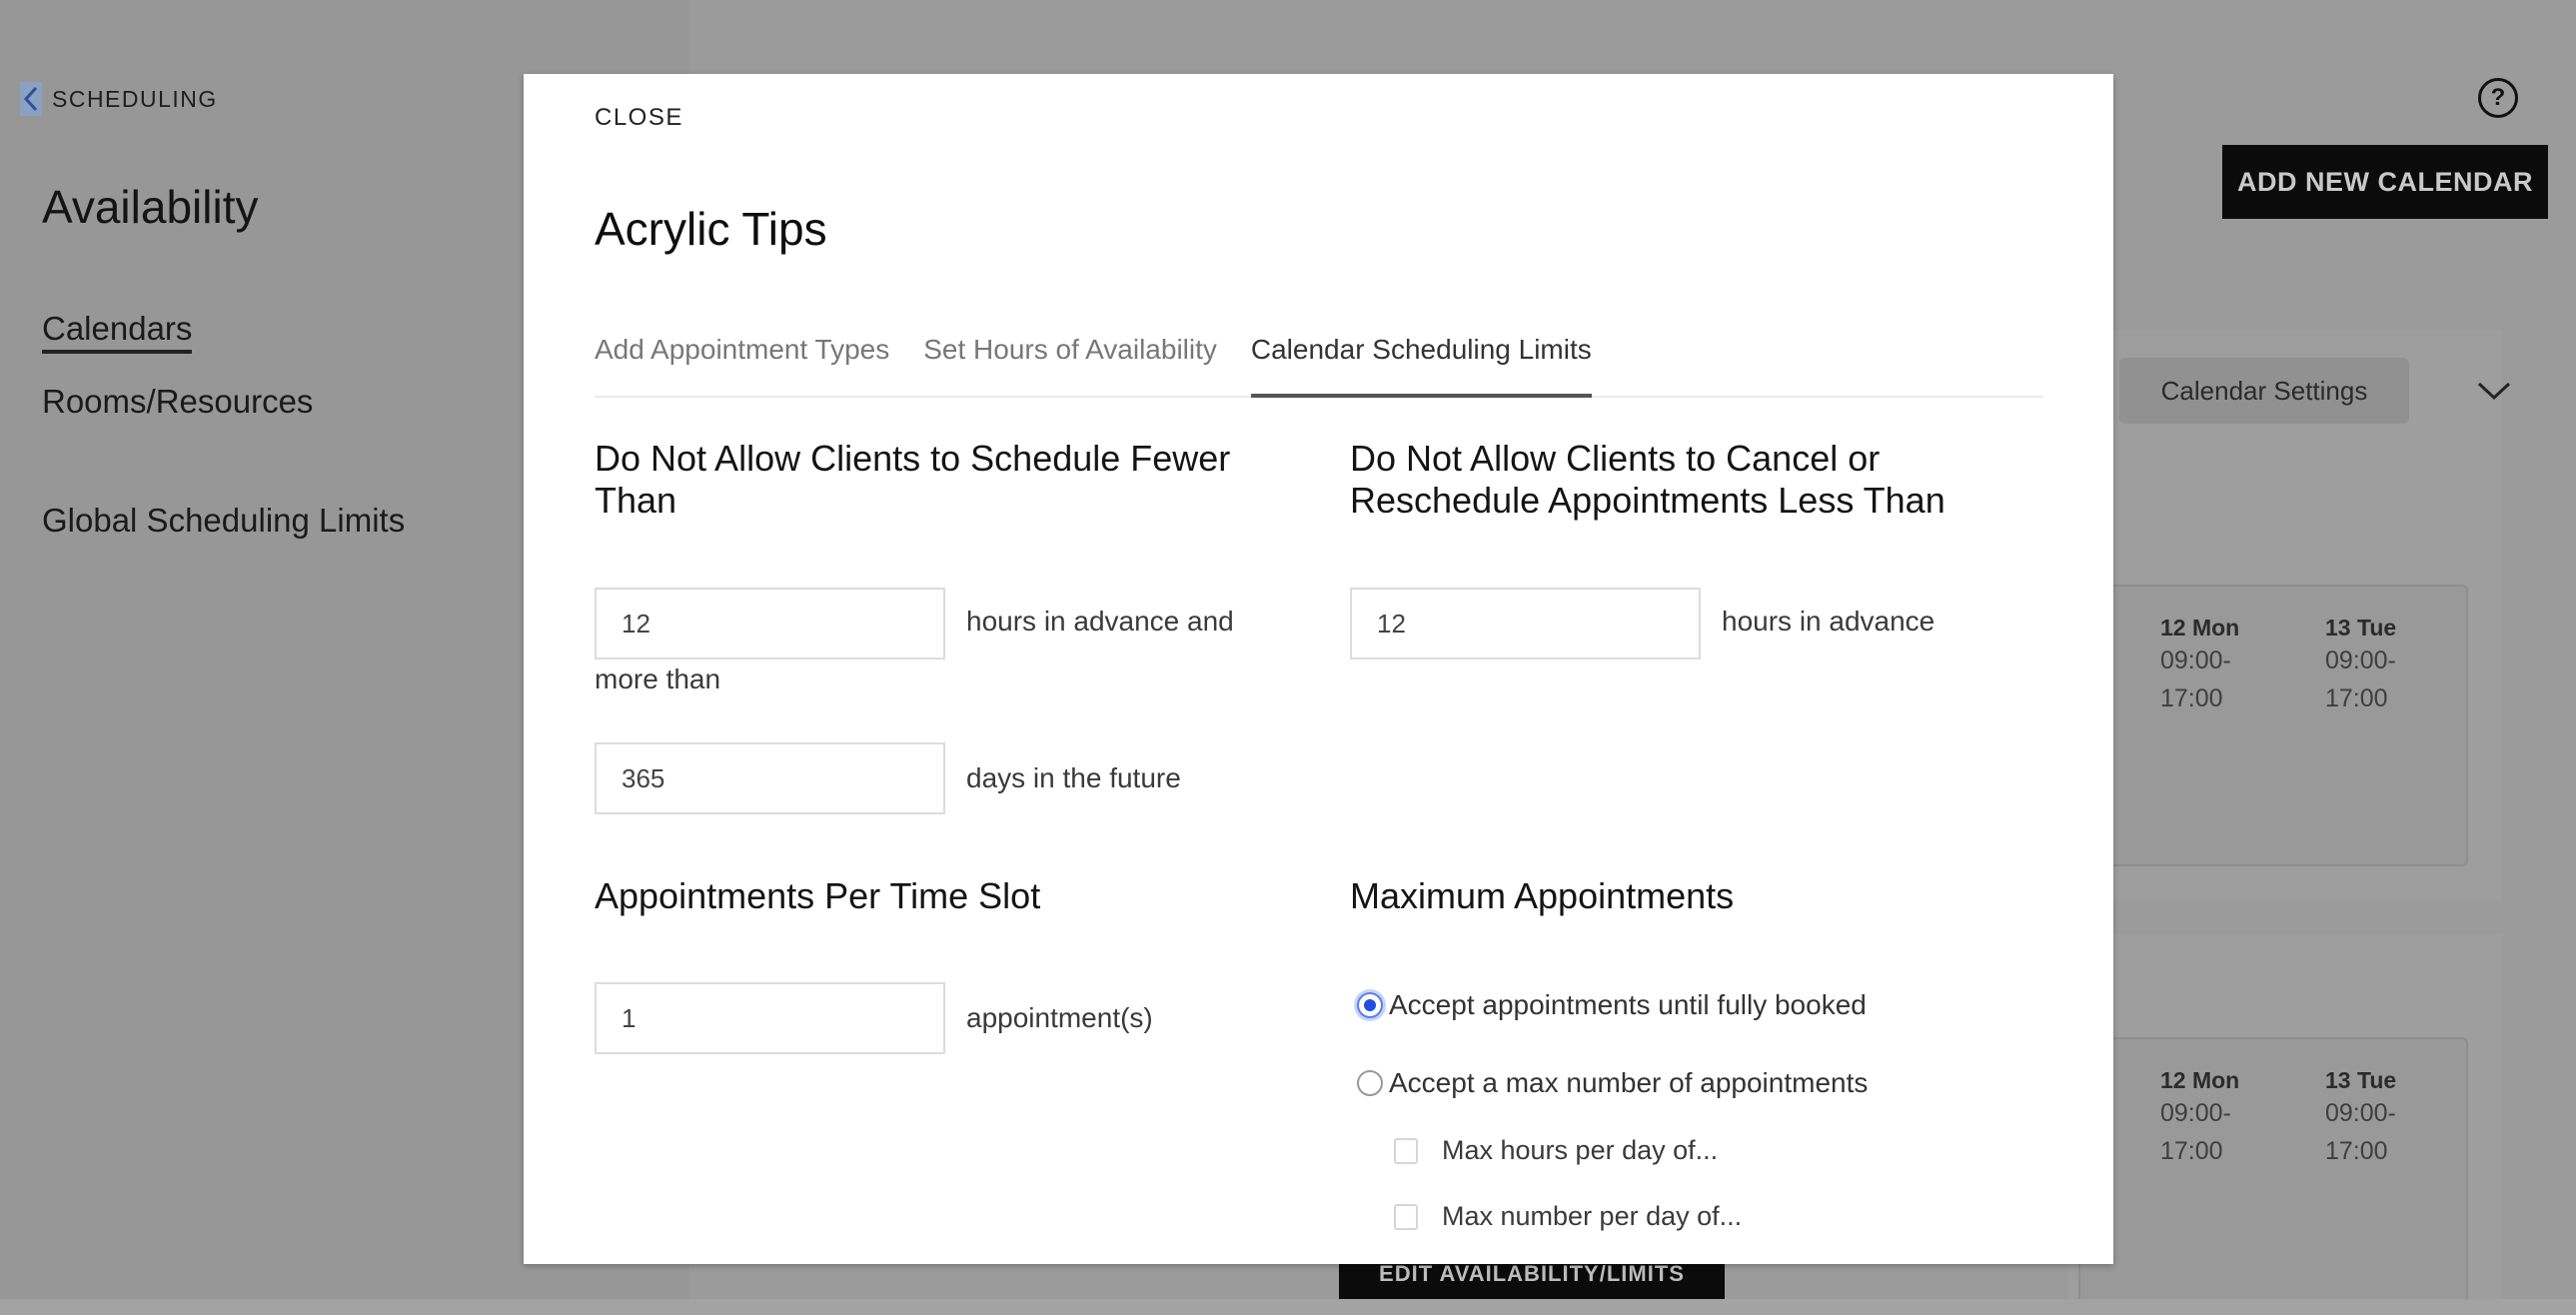  I want to click on calendar-settings-button: Calendar Settings, so click(2264, 391).